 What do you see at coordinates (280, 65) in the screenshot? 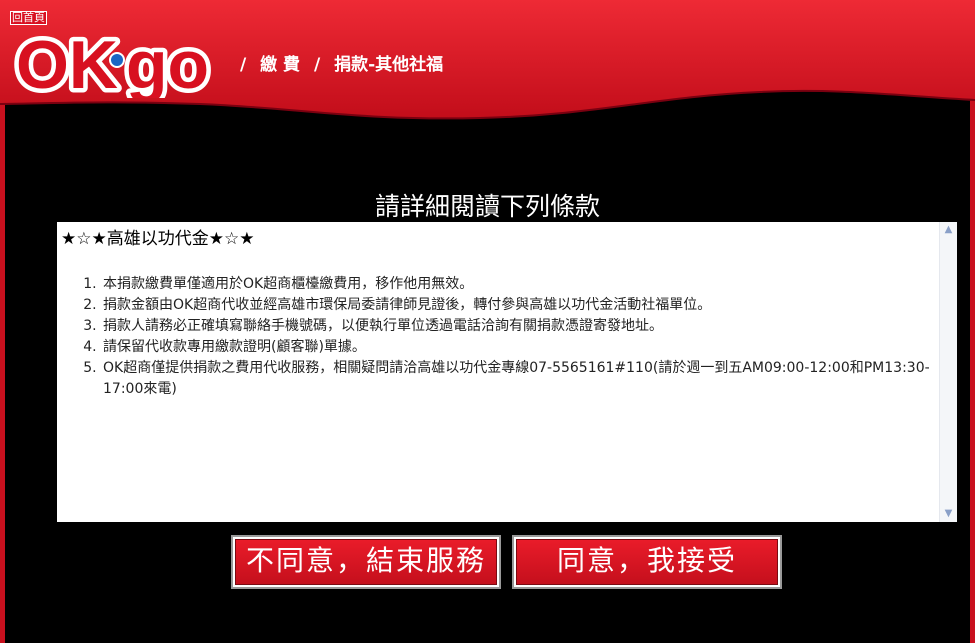
I see `breadcrumb-payment: 繳 費` at bounding box center [280, 65].